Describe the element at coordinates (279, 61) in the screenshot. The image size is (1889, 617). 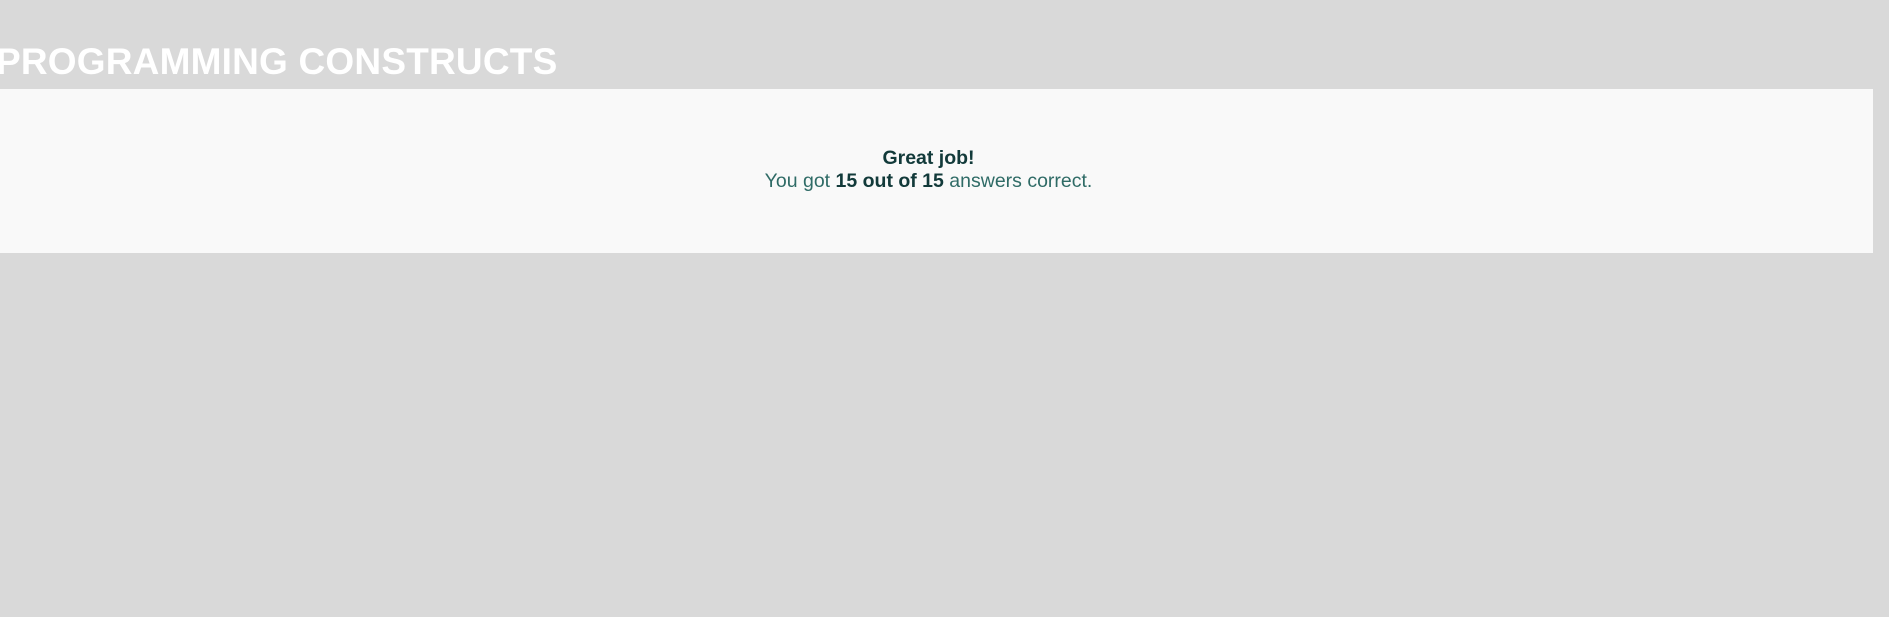
I see `page-title: PROGRAMMING CONSTRUCTS` at that location.